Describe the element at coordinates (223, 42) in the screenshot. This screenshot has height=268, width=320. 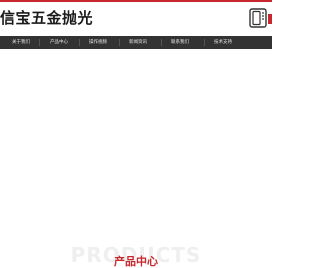
I see `nav-item-support: 技术支持` at that location.